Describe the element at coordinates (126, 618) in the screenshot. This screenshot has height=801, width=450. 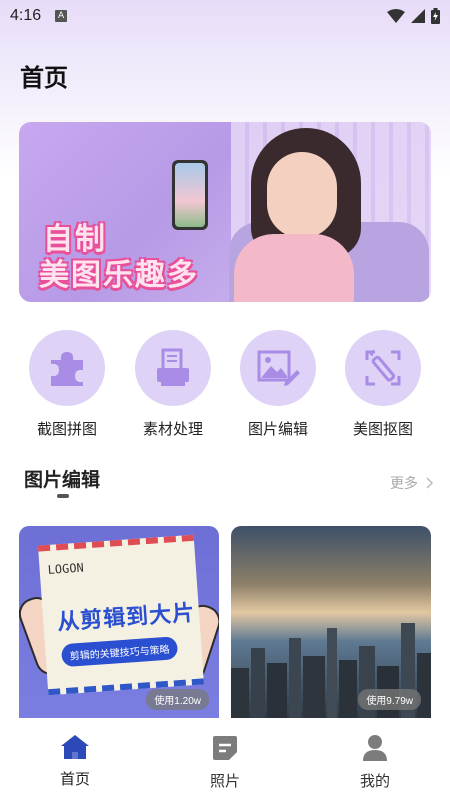
I see `card-title: 从剪辑到大片` at that location.